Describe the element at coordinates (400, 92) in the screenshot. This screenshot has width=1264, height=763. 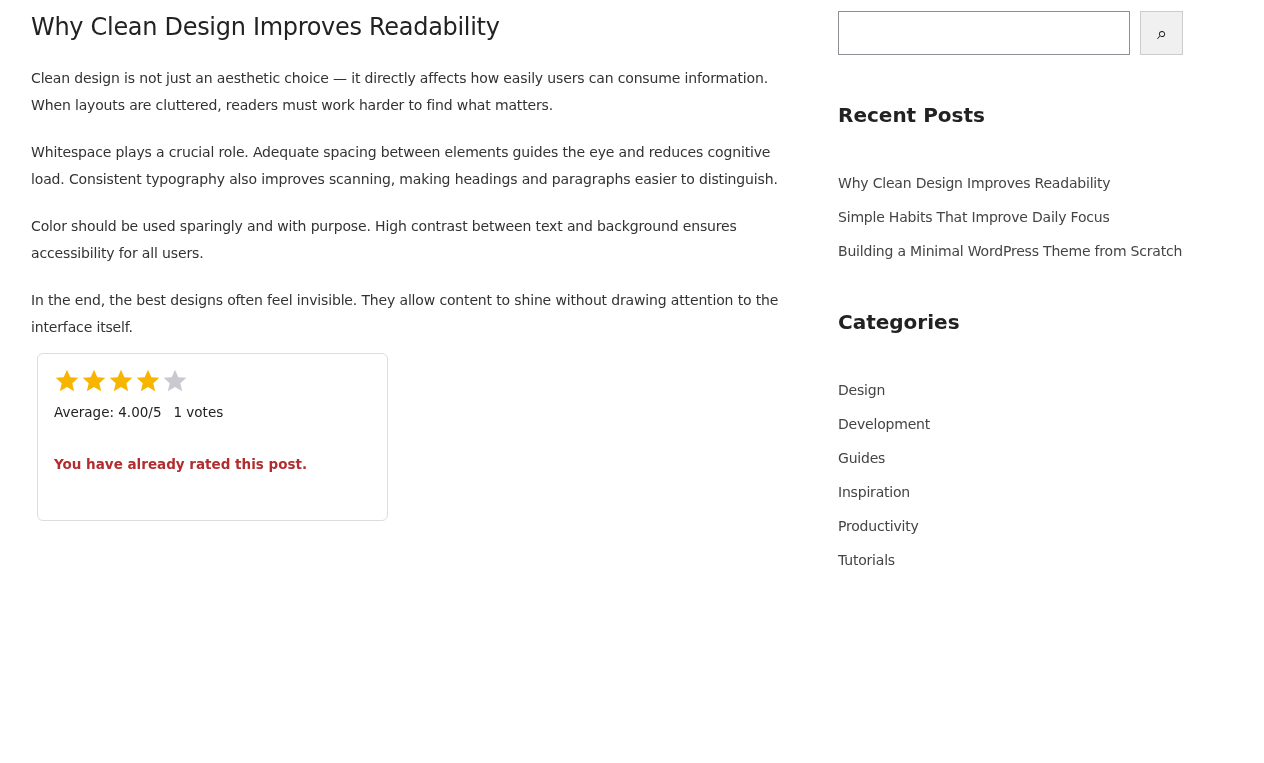
I see `paragraph: Clean design is not just an aesthetic choice — it directly affects how easily users can consume information. When layouts are cluttered, readers must work harder to find what matters.` at that location.